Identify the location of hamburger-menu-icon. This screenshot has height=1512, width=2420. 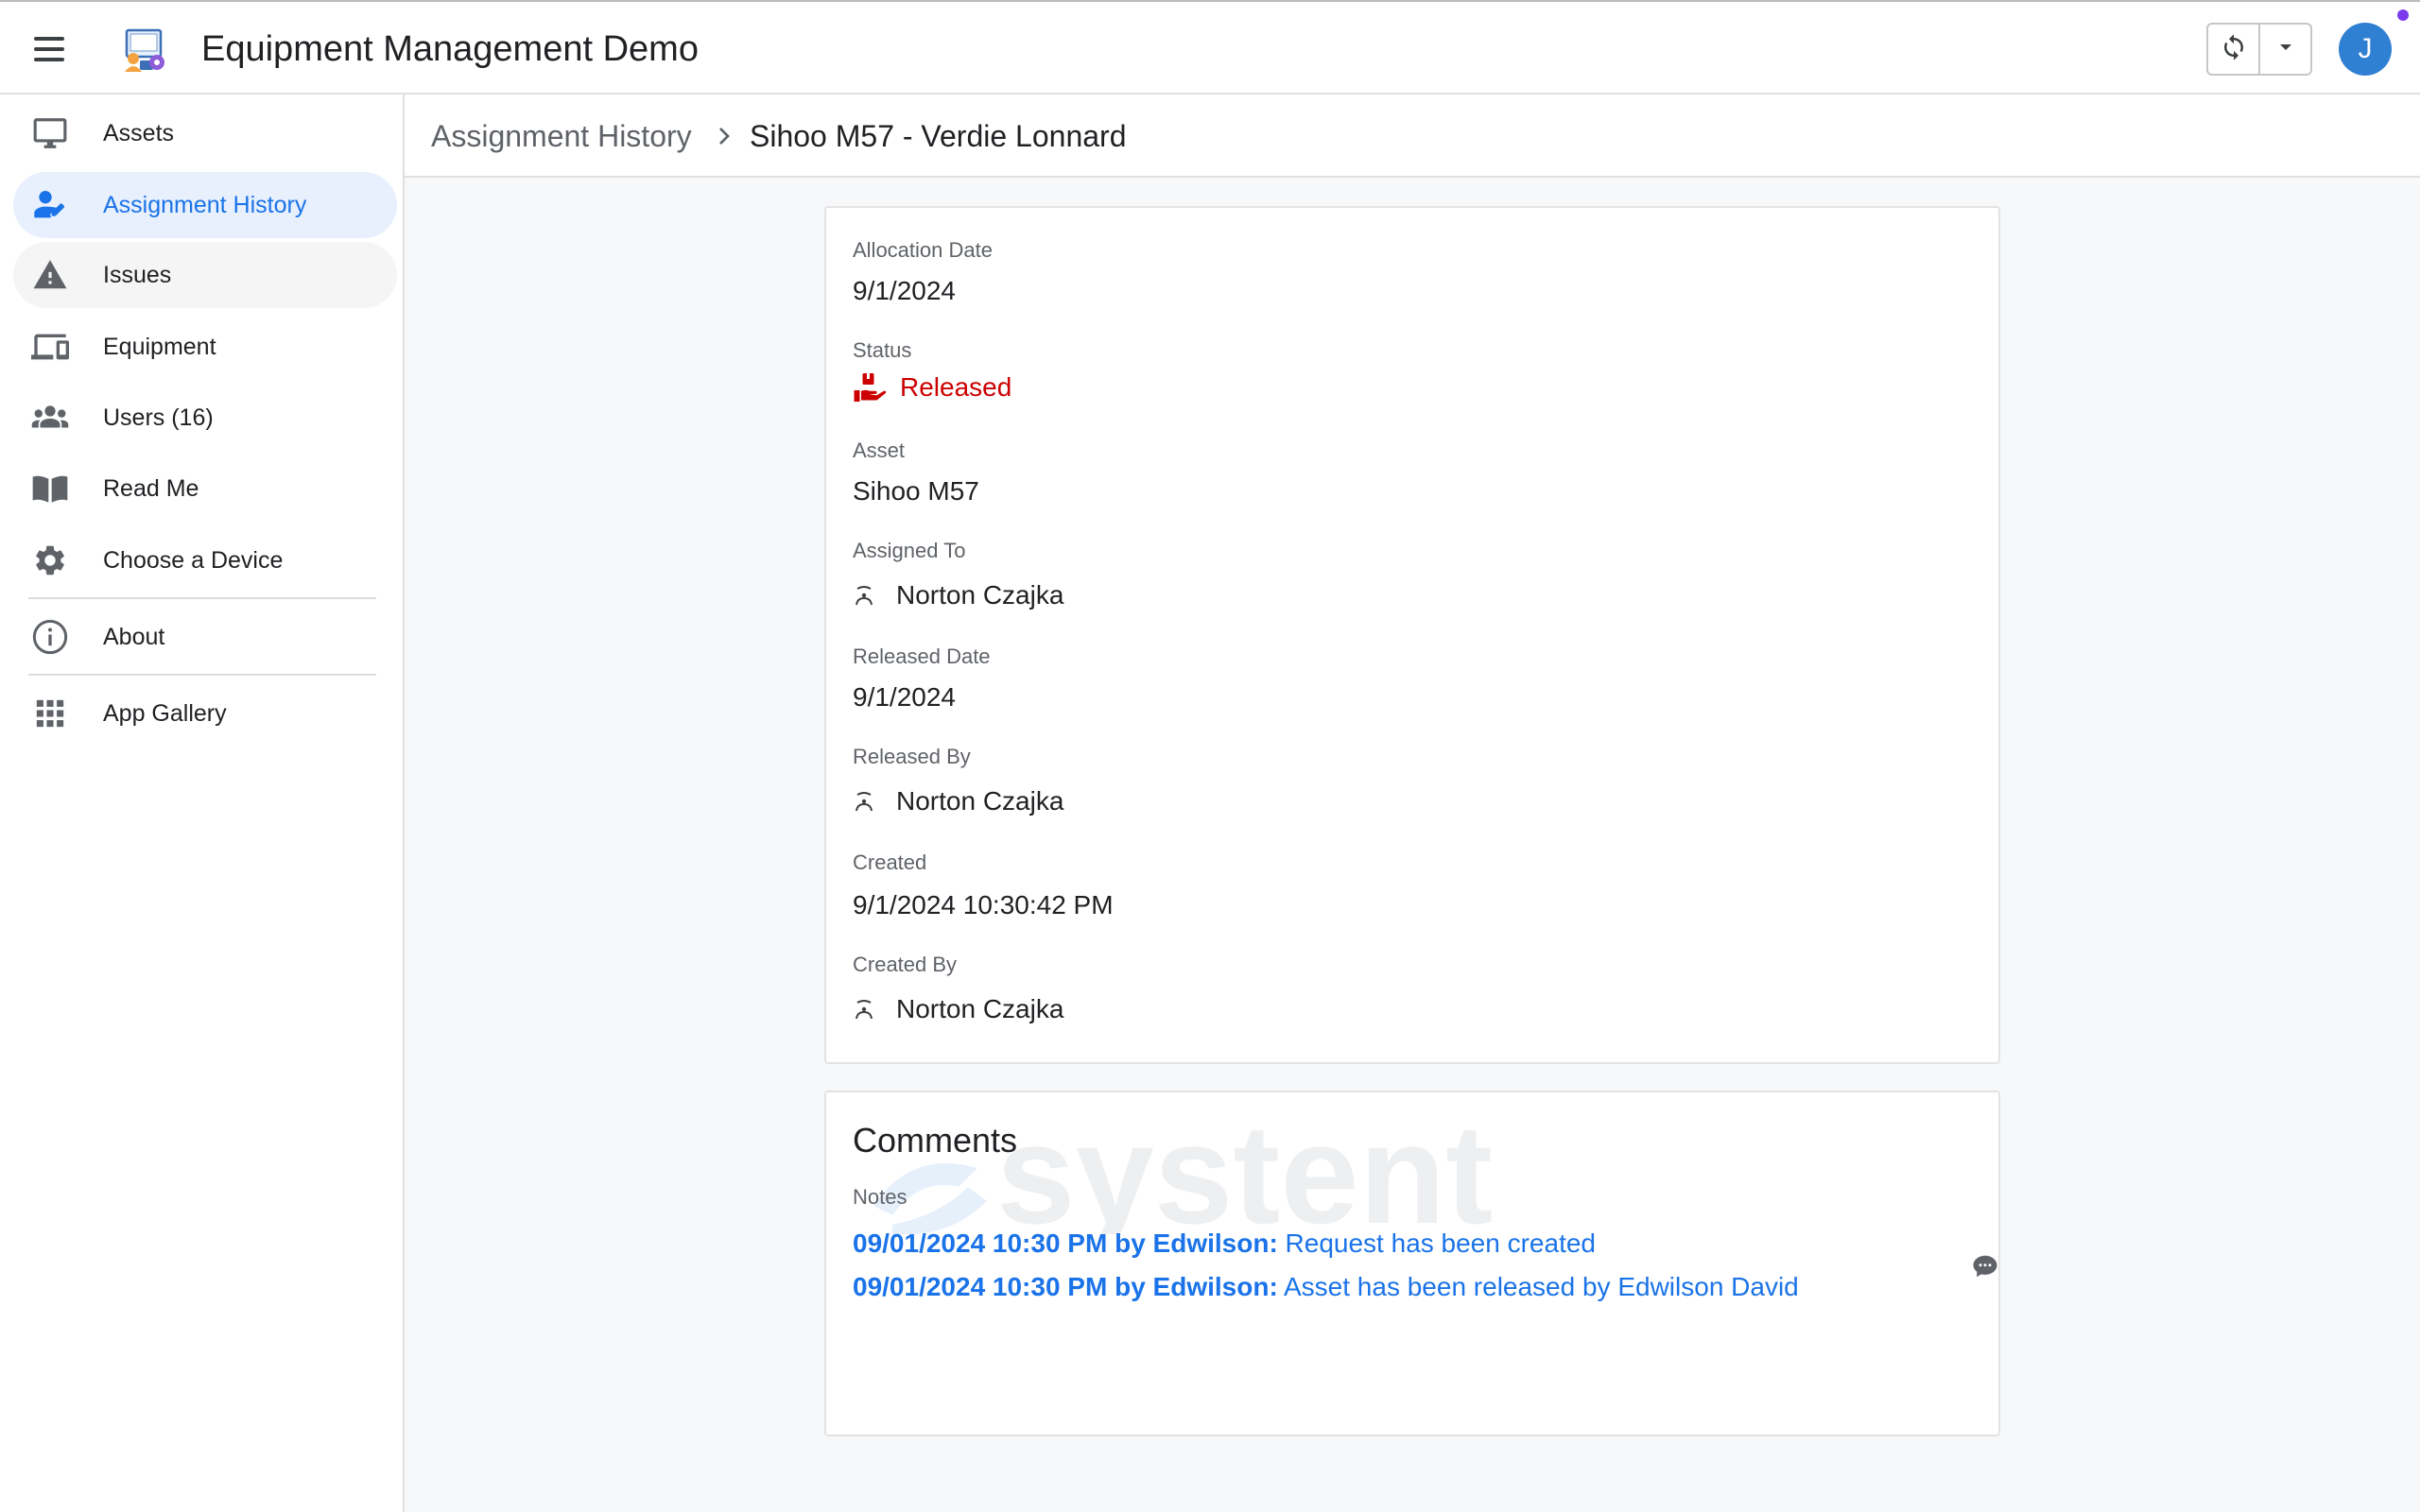
(49, 49).